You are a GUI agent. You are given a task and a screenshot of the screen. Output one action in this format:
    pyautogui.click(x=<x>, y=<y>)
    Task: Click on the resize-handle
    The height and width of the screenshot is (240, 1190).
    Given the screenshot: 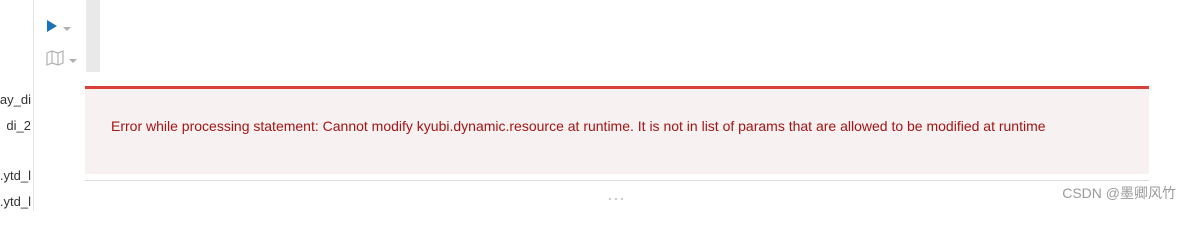 What is the action you would take?
    pyautogui.click(x=616, y=194)
    